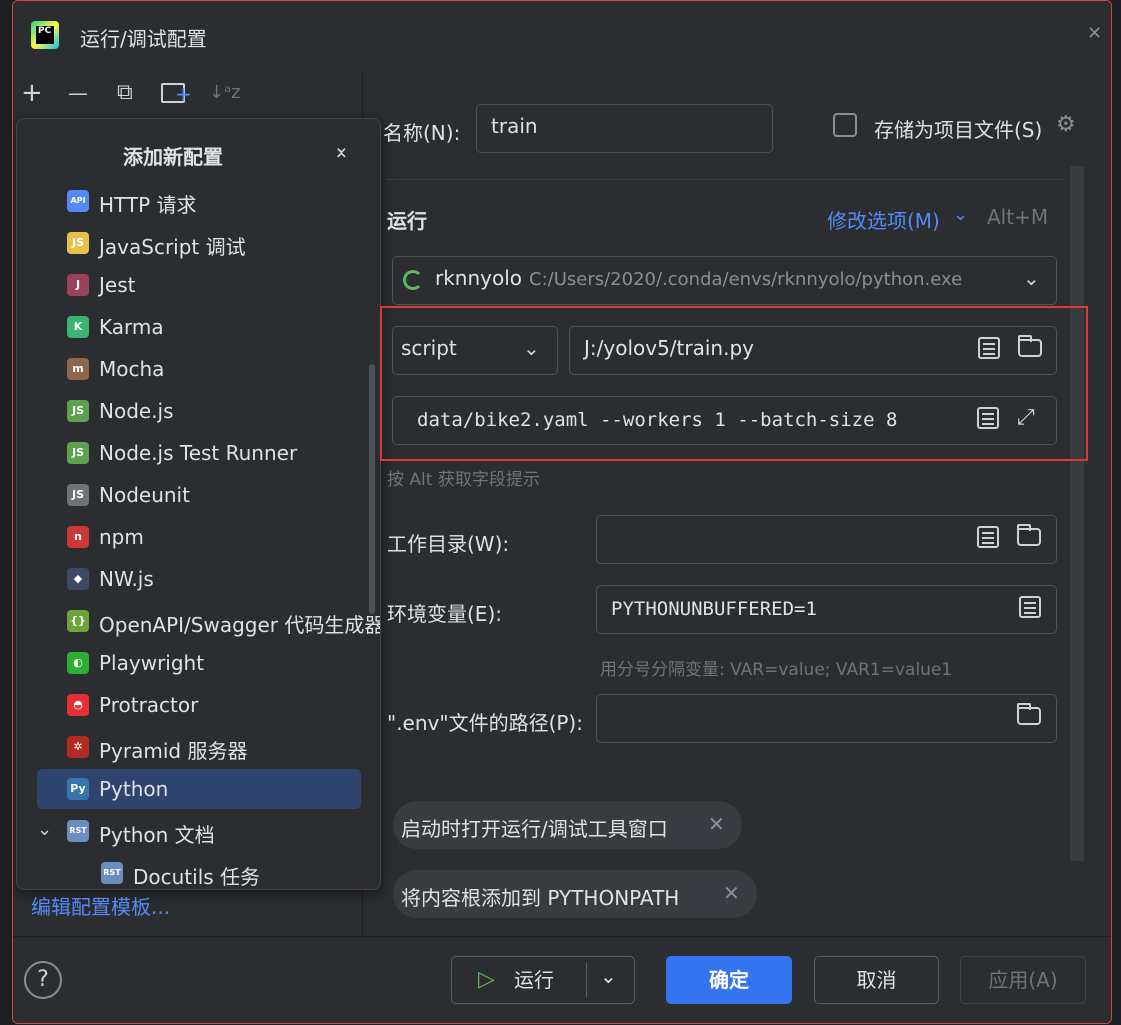 The image size is (1121, 1025). Describe the element at coordinates (78, 663) in the screenshot. I see `playwright-icon: ◐` at that location.